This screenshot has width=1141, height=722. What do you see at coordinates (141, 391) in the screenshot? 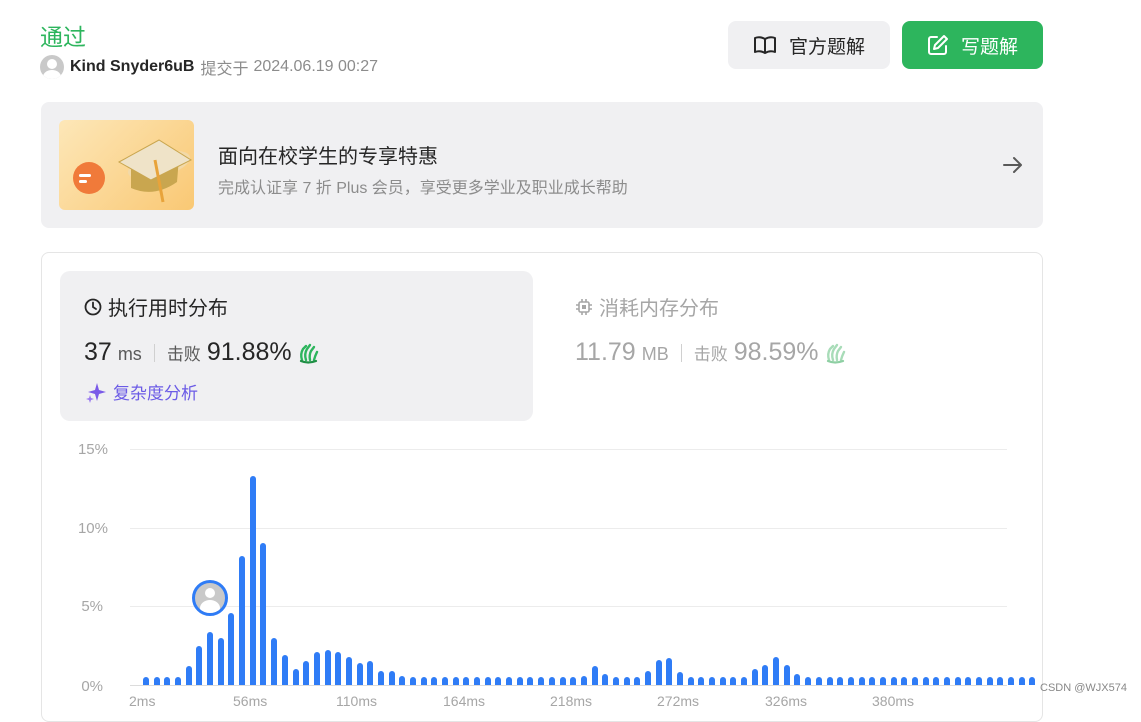
I see `complexity-analysis-link: 复杂度分析` at bounding box center [141, 391].